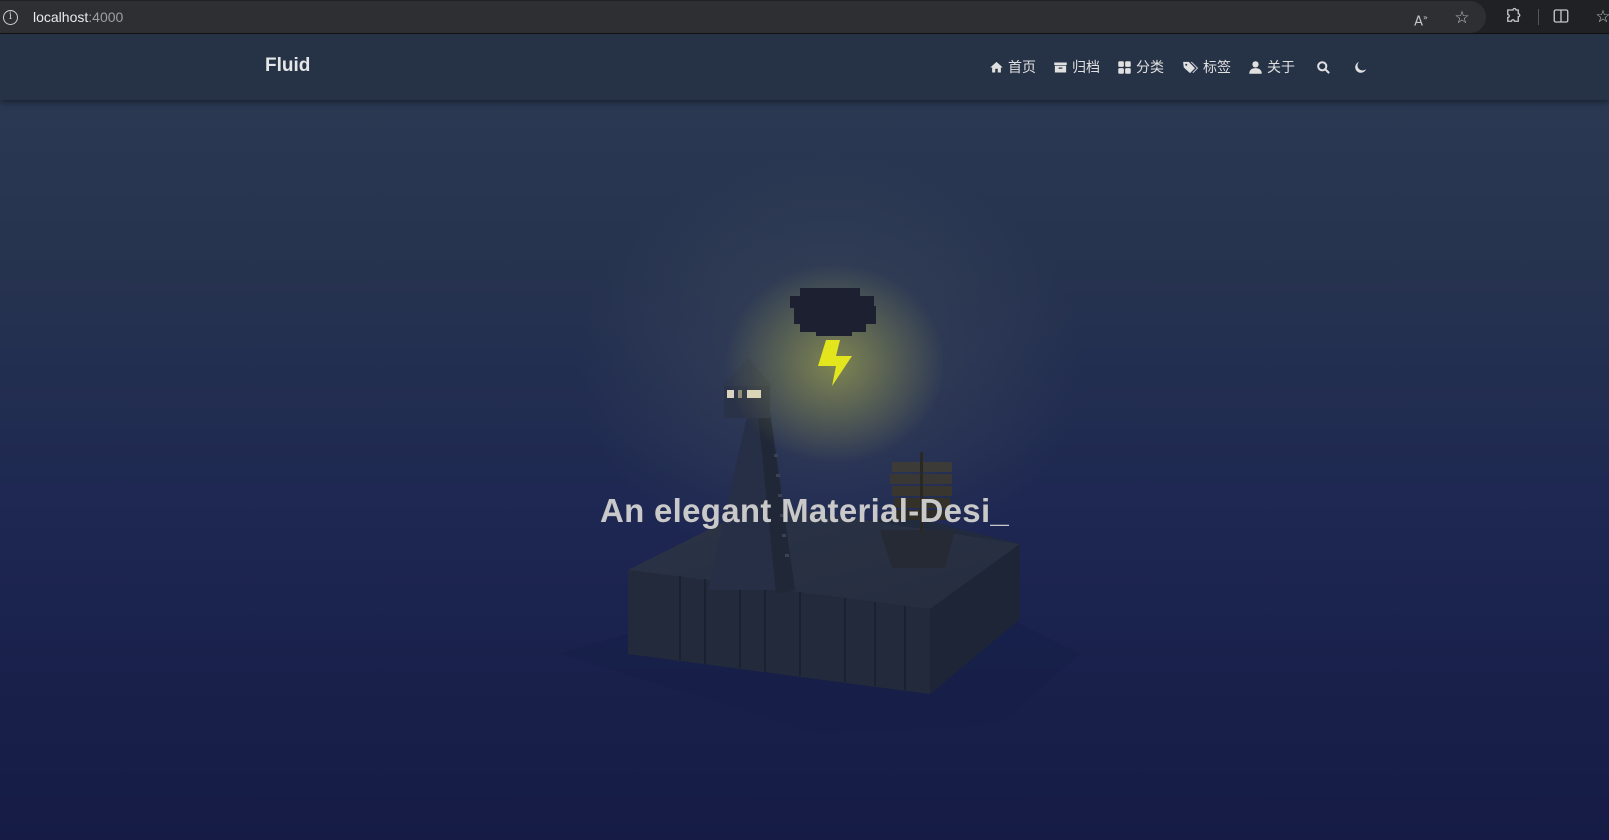 The height and width of the screenshot is (840, 1609). I want to click on nav-item-label: 关于, so click(1281, 68).